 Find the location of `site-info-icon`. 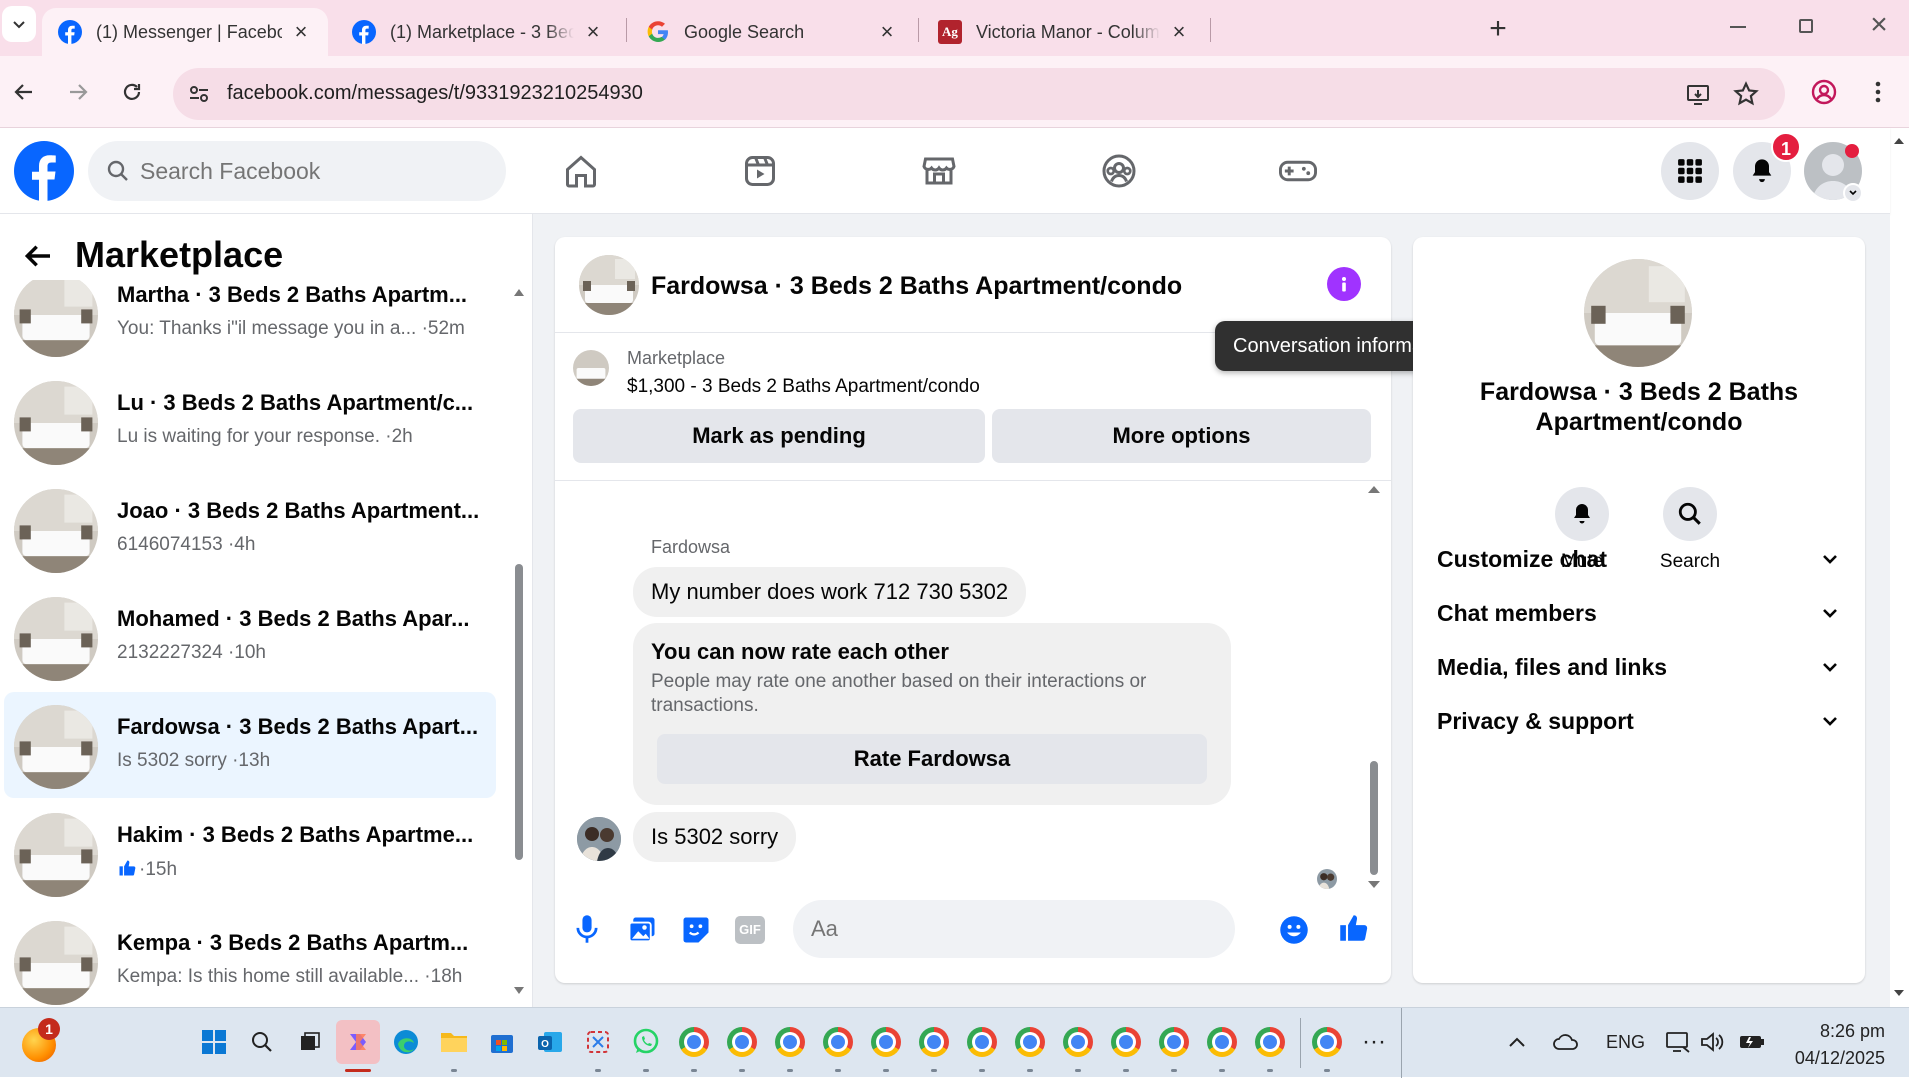

site-info-icon is located at coordinates (199, 94).